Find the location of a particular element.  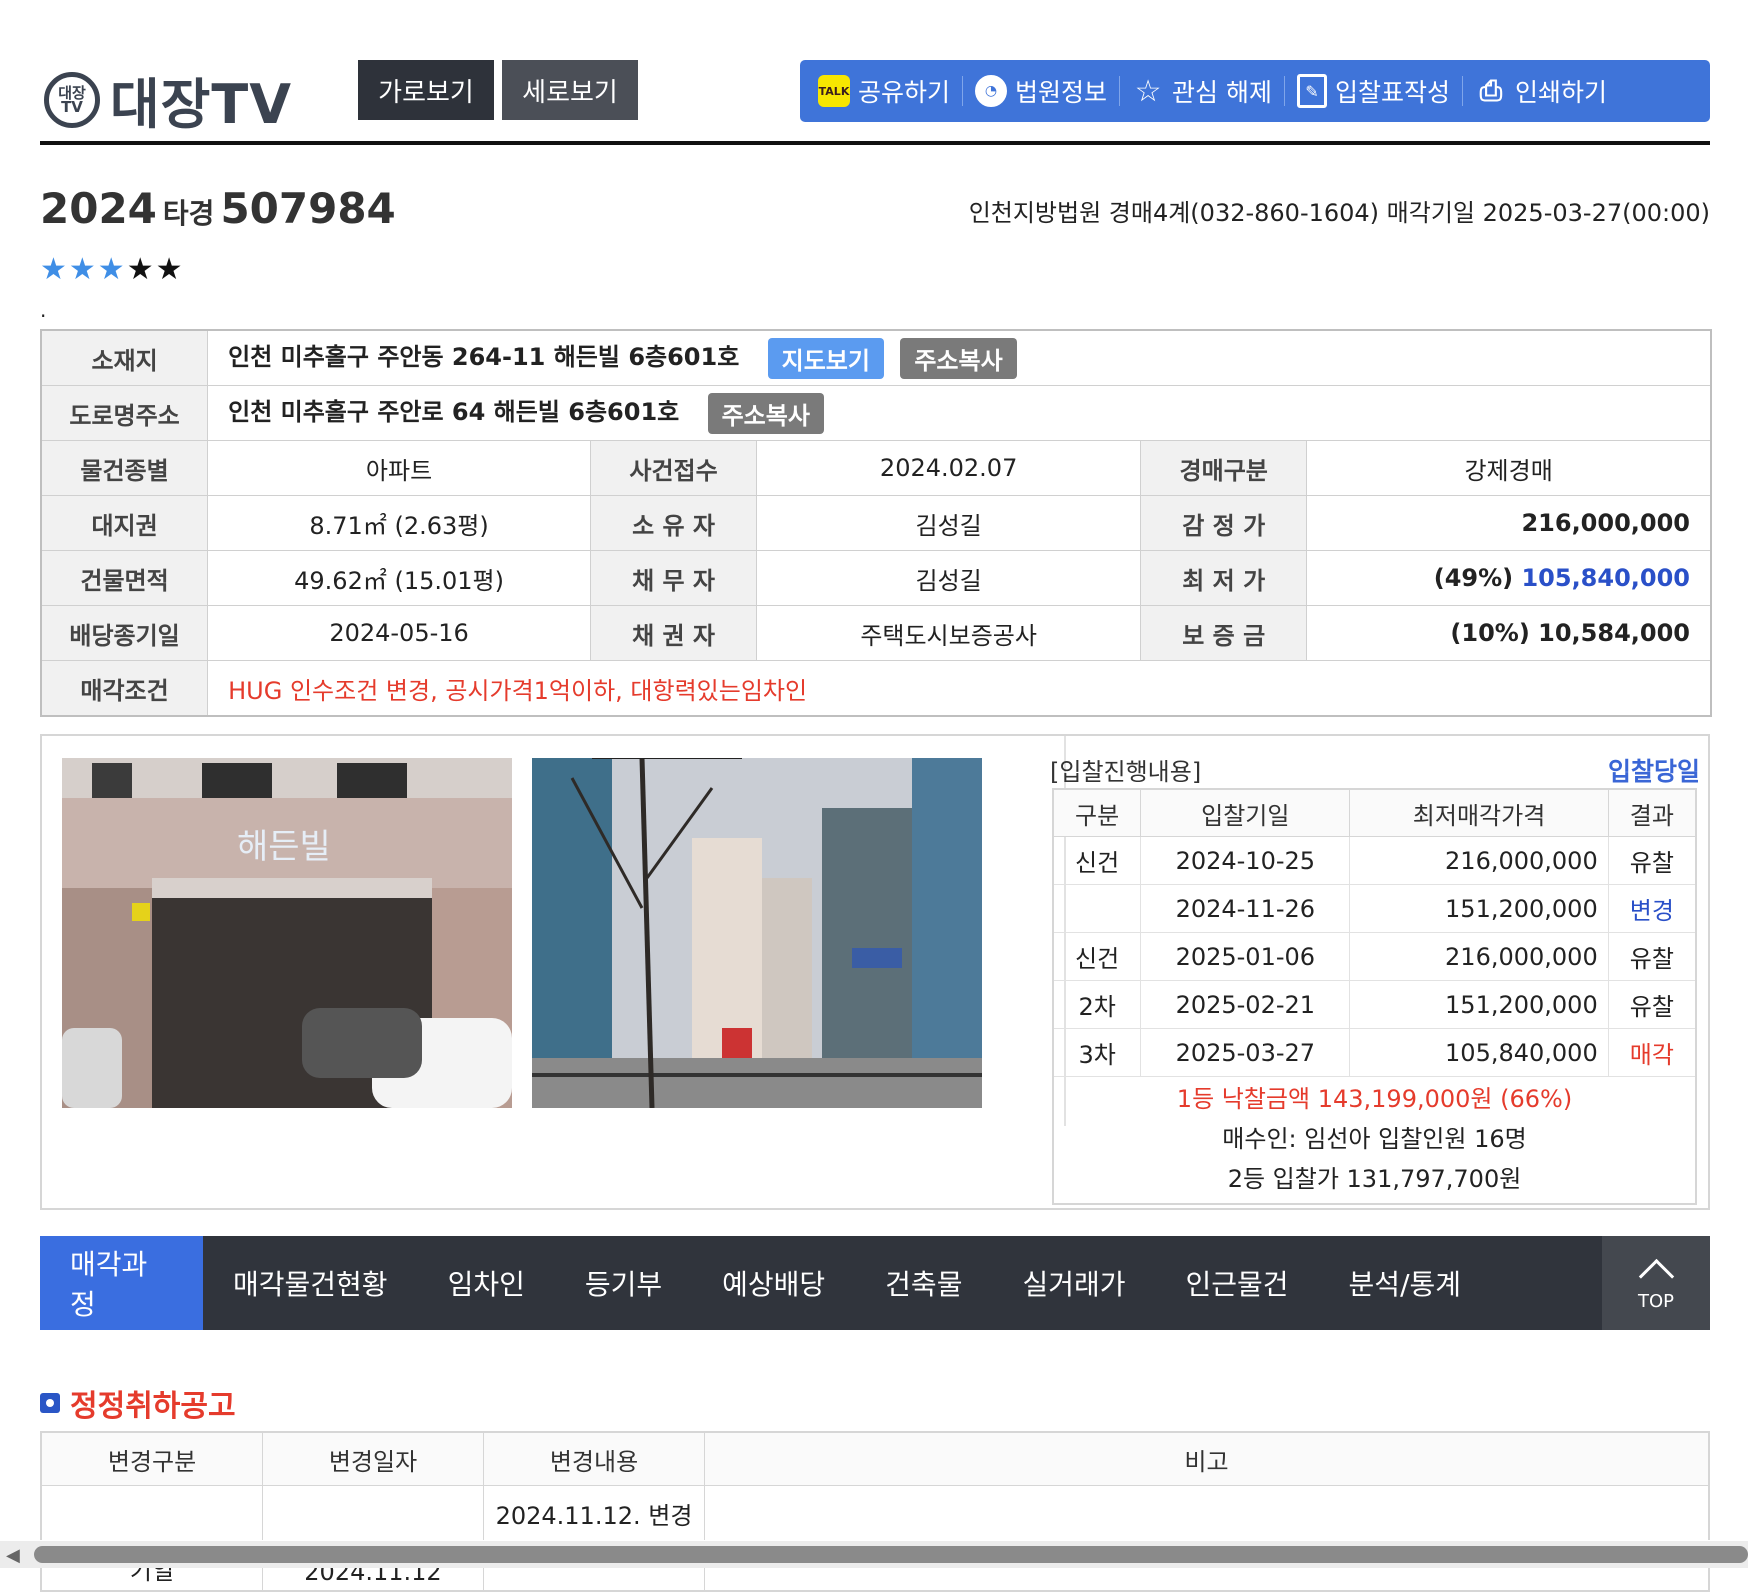

tab-expected-dividend: 예상배당 is located at coordinates (773, 1283).